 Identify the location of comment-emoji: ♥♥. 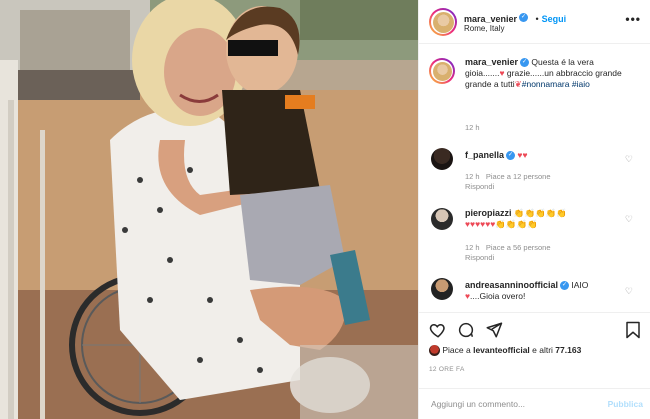
(522, 155).